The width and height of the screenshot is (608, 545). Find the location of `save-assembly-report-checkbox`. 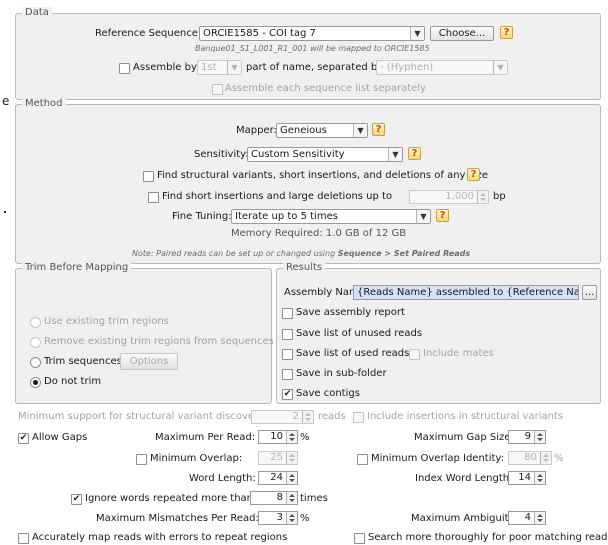

save-assembly-report-checkbox is located at coordinates (287, 313).